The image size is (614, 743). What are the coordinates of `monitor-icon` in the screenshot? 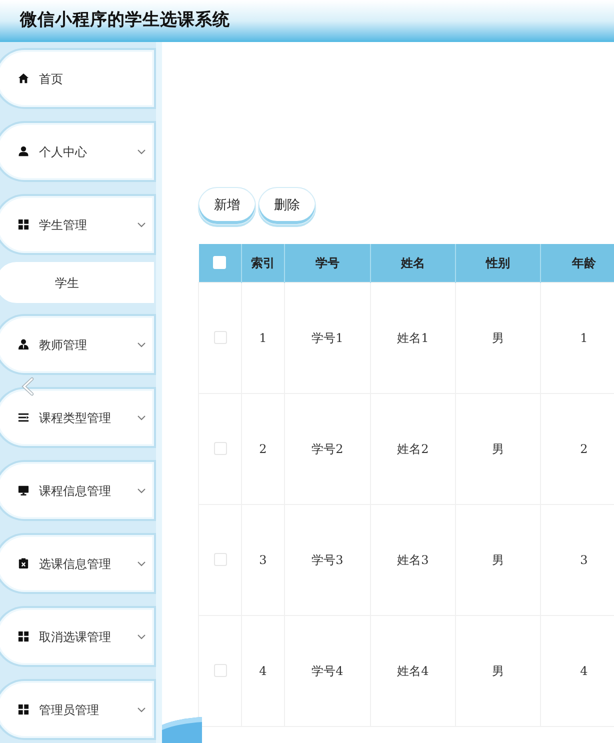 It's located at (23, 490).